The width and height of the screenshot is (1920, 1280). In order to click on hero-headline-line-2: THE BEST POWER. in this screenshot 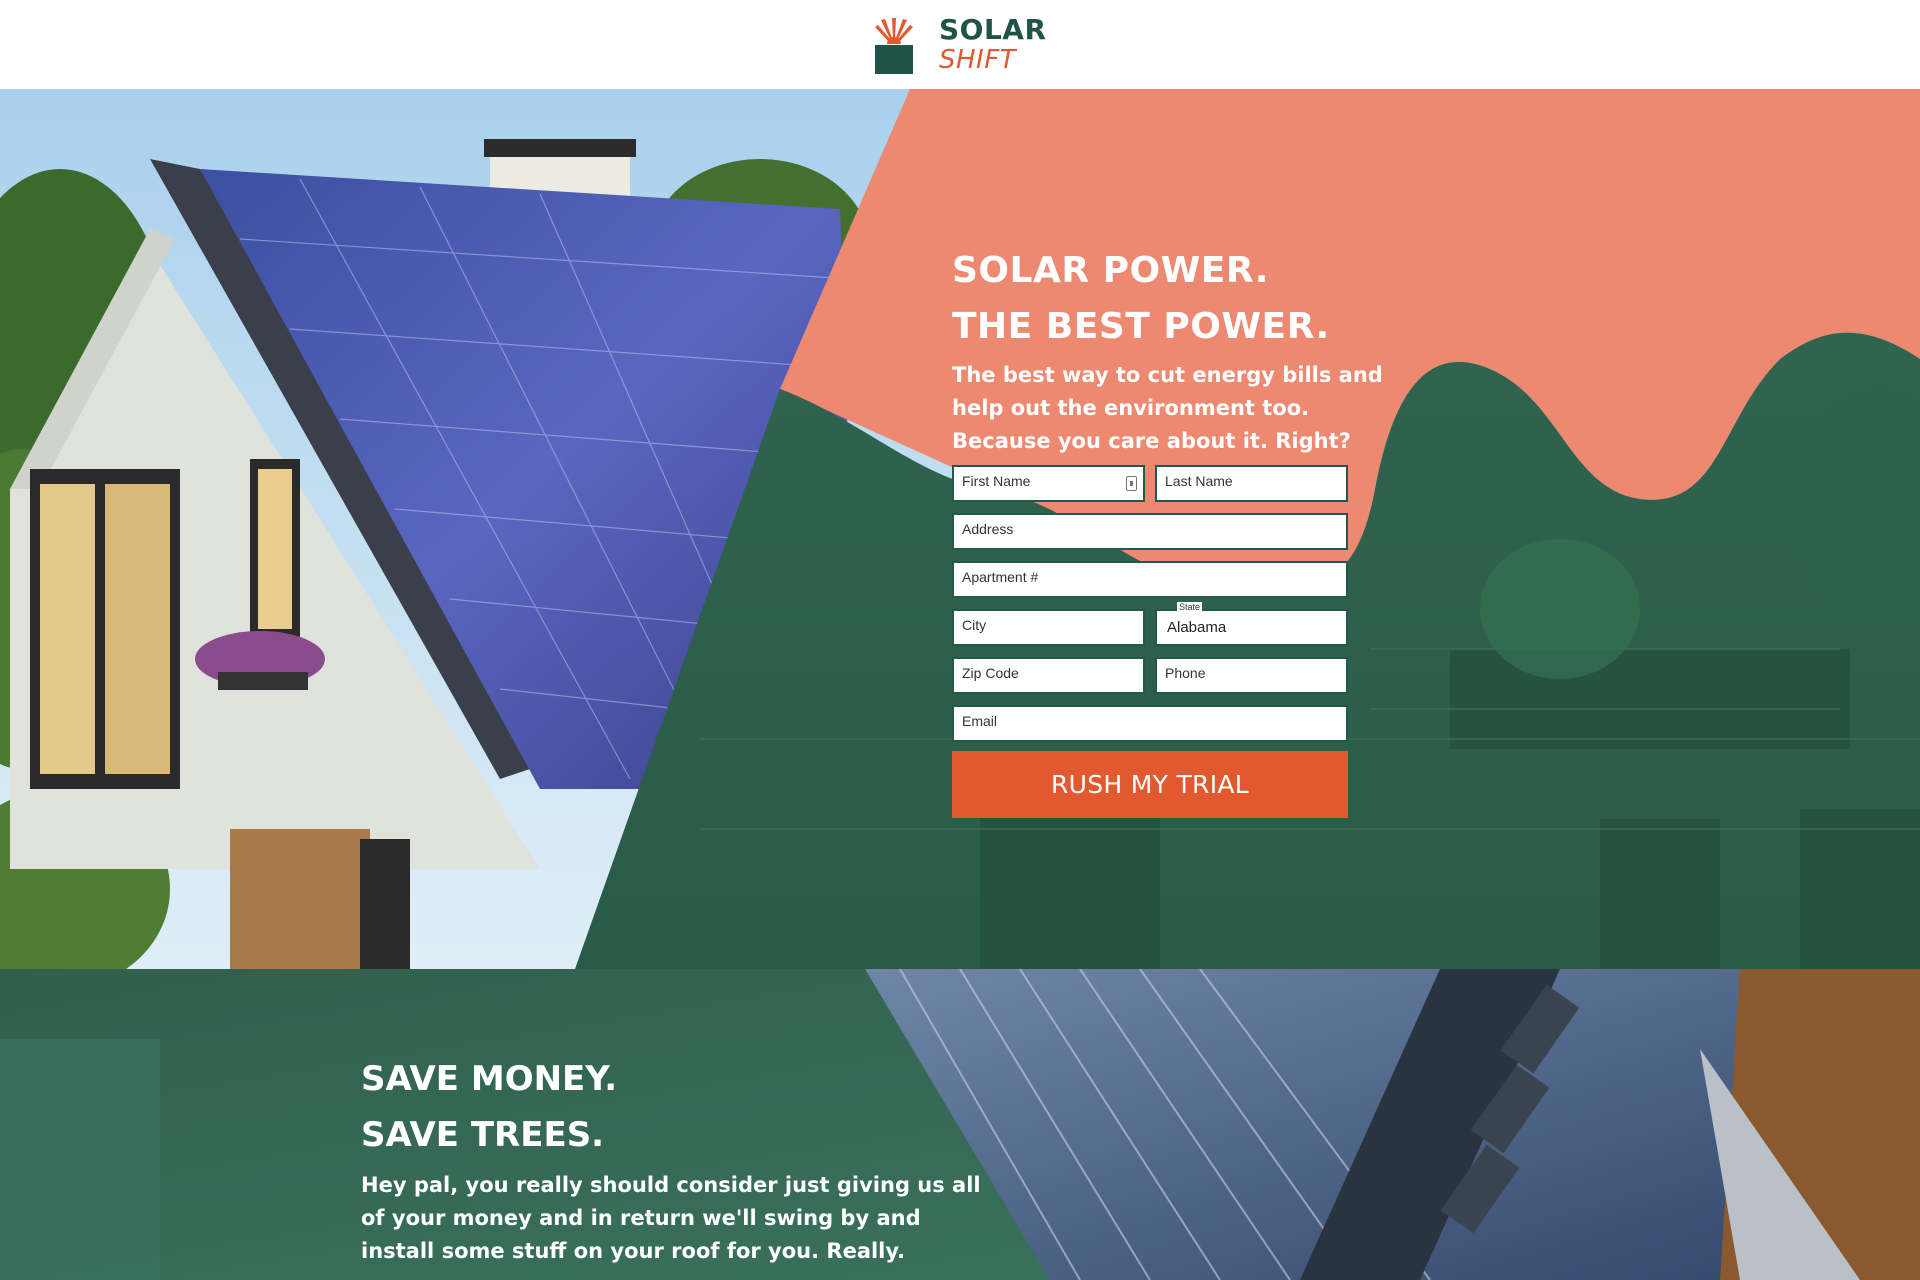, I will do `click(1141, 326)`.